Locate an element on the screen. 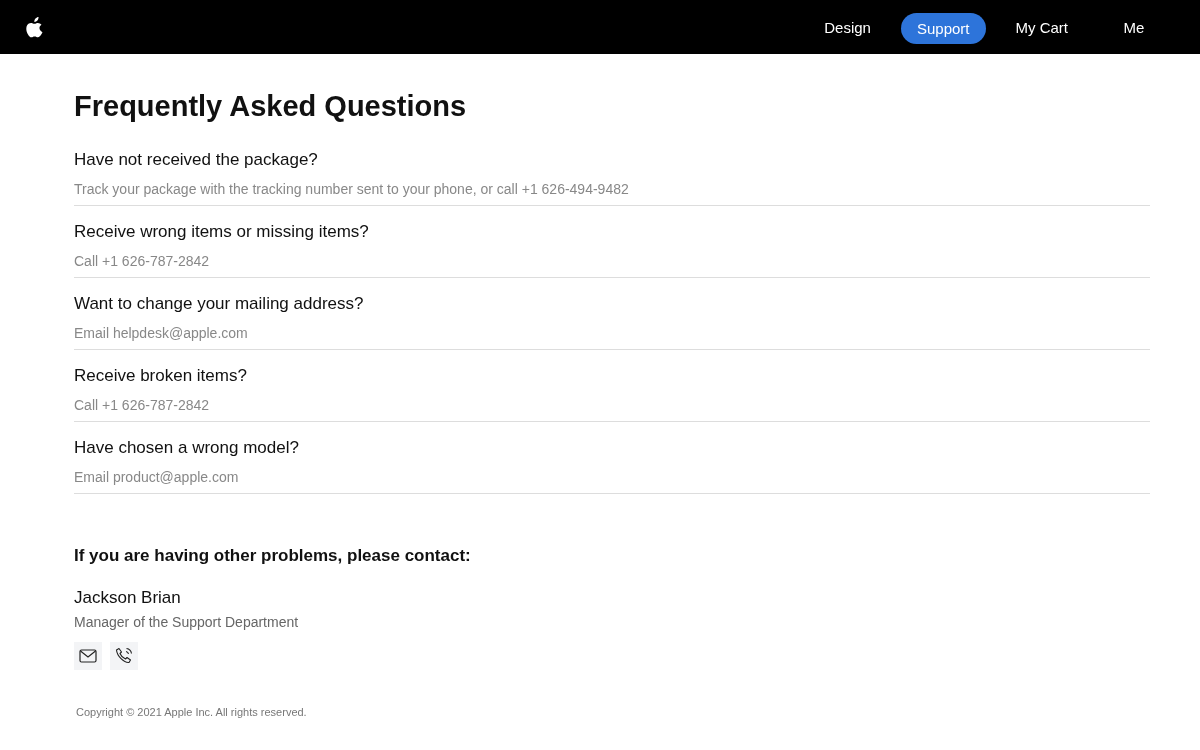 This screenshot has height=750, width=1200. copyright-text: Copyright © 2021 Apple Inc. All rights reserved. is located at coordinates (191, 712).